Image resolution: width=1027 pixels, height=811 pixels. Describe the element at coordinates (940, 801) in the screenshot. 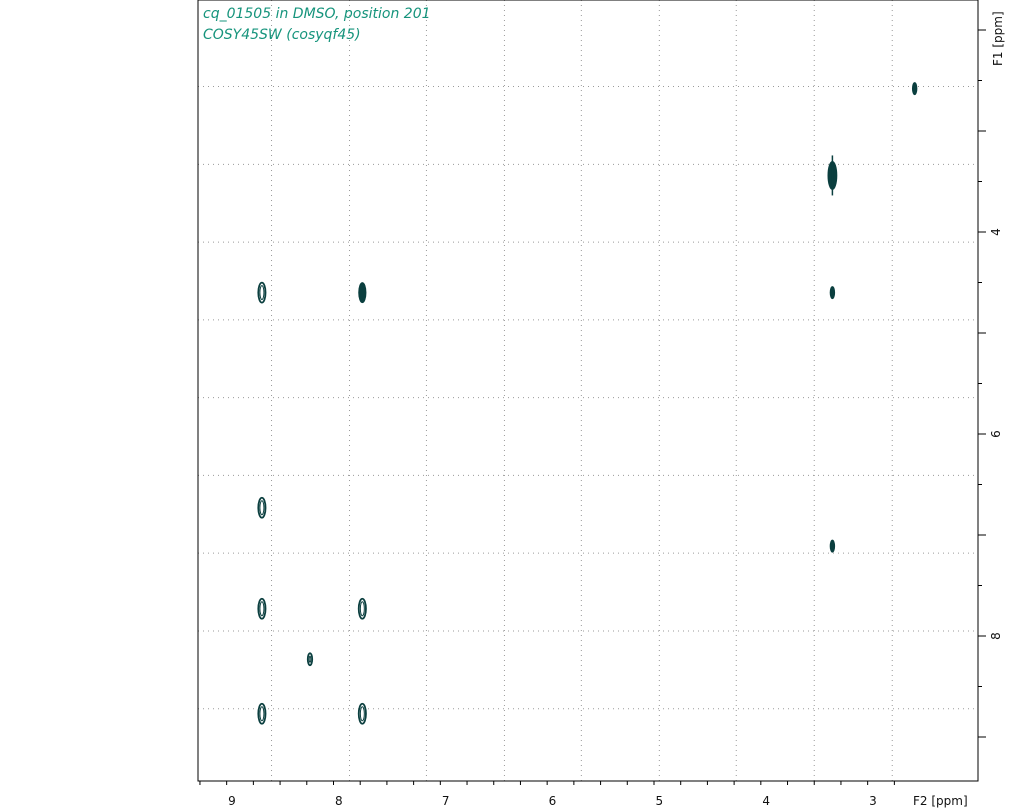

I see `x-axis-label: F2 [ppm]` at that location.